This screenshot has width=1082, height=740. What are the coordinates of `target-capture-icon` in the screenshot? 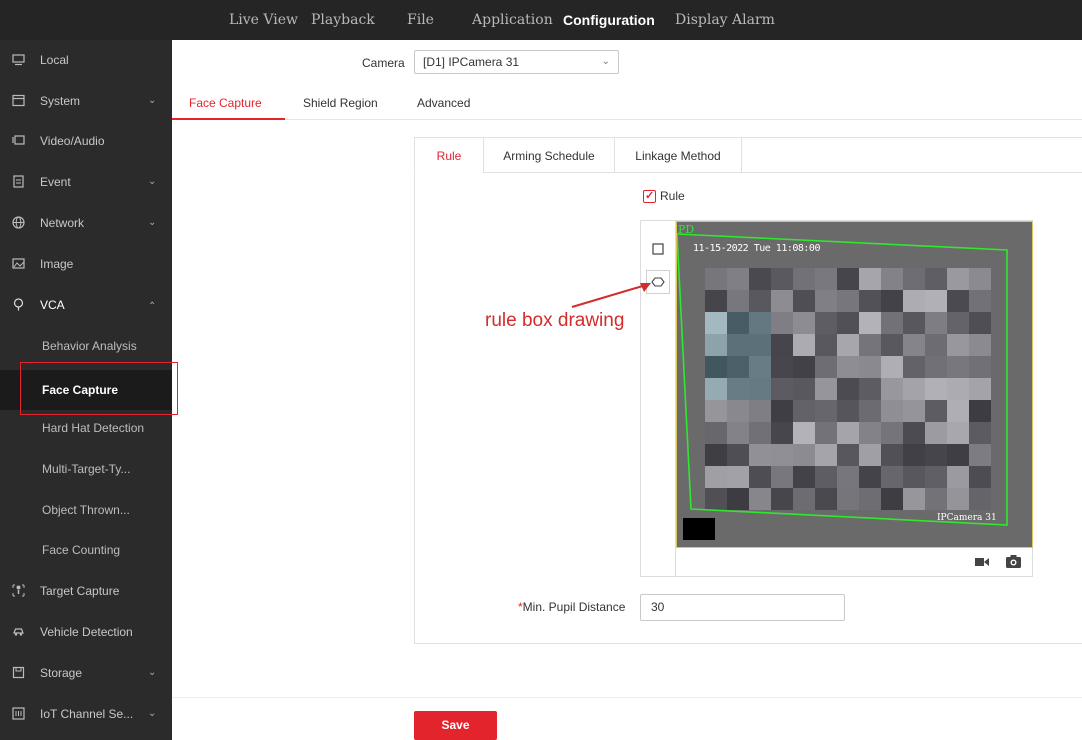 It's located at (18, 590).